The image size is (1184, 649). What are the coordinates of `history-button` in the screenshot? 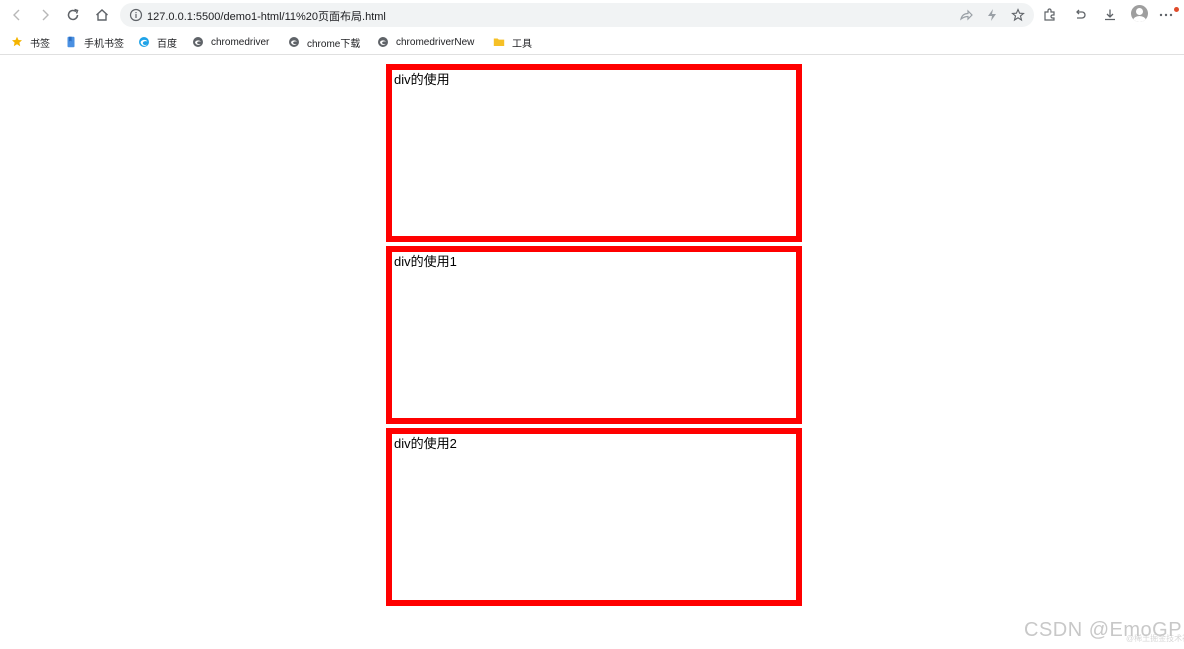 It's located at (1080, 15).